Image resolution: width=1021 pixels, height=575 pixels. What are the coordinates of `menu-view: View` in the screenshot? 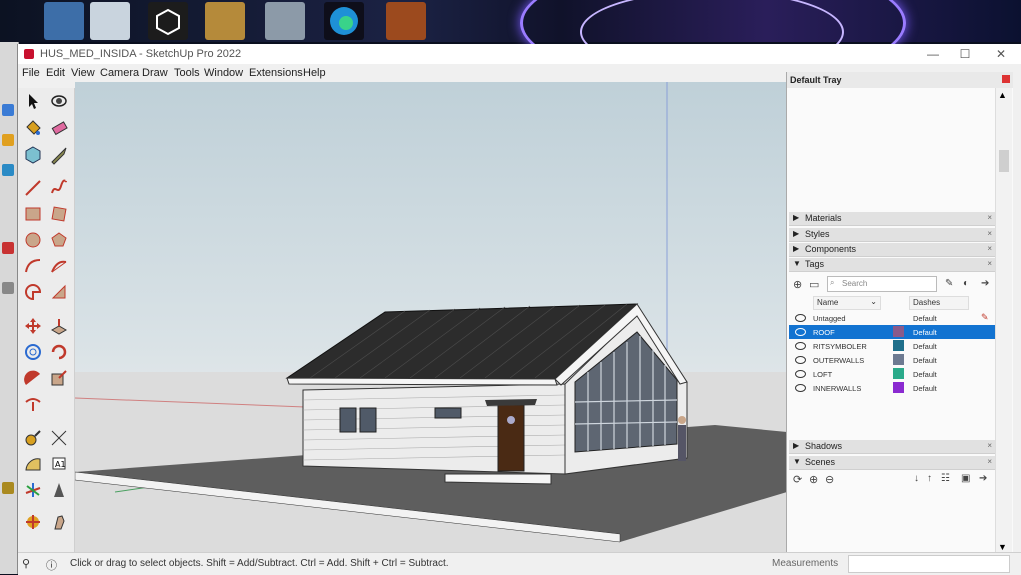 It's located at (83, 73).